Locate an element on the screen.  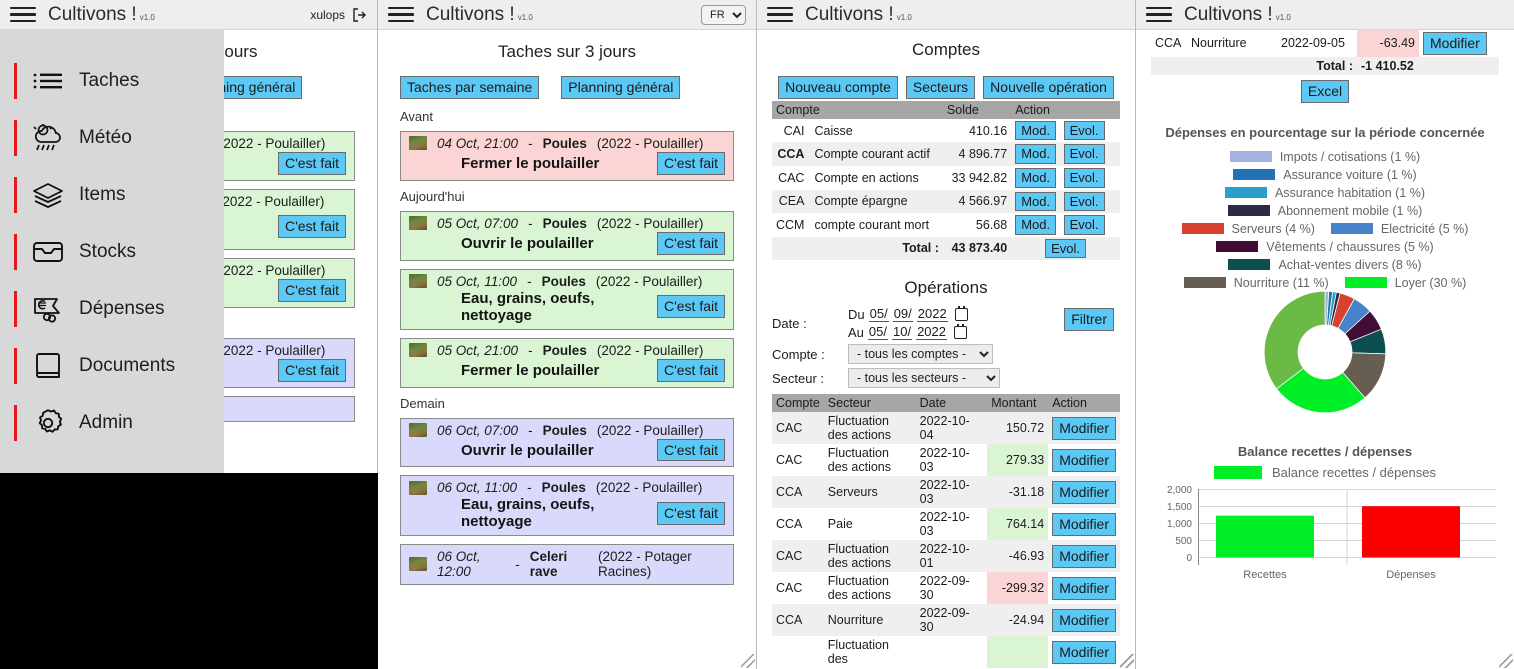
evolution-total-button: Evol. is located at coordinates (1066, 248).